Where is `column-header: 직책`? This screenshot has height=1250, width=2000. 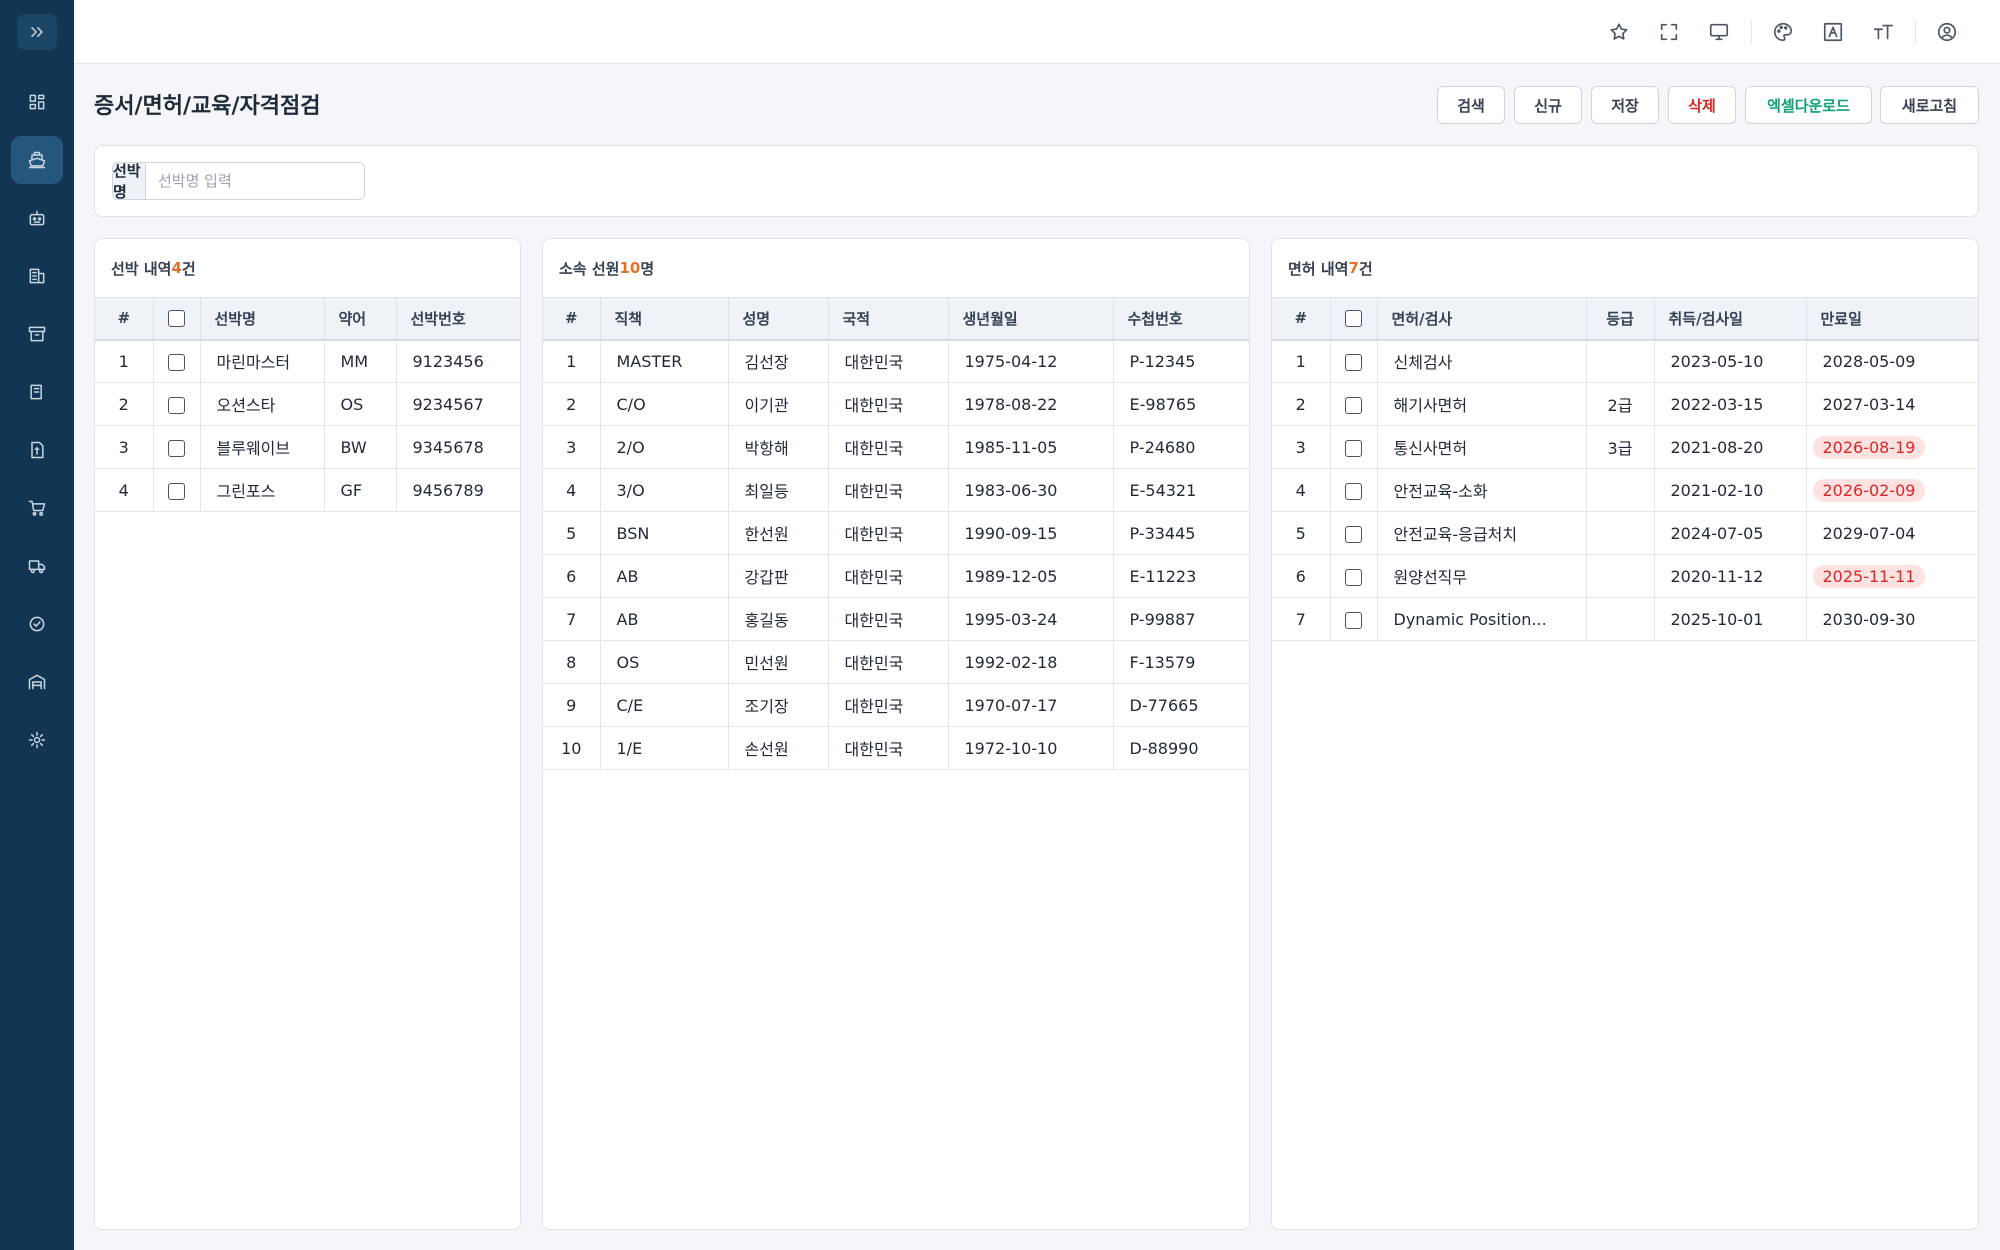
column-header: 직책 is located at coordinates (664, 319).